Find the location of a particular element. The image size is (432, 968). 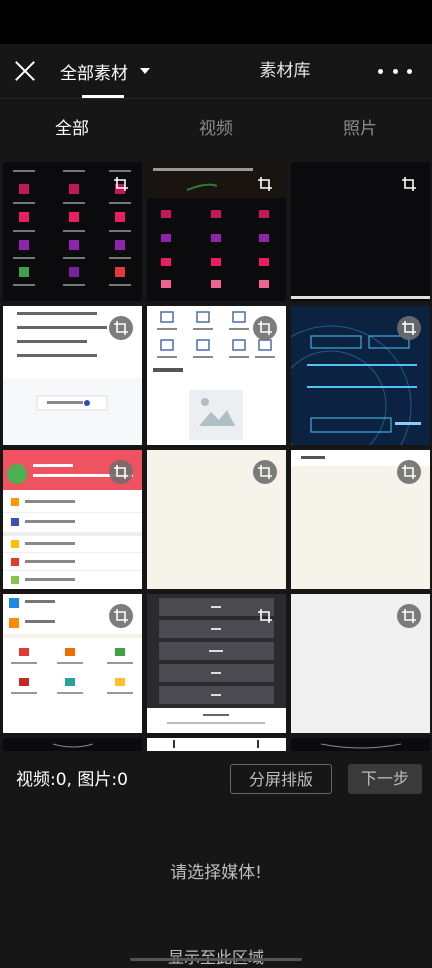

filter-all: 全部 is located at coordinates (72, 129).